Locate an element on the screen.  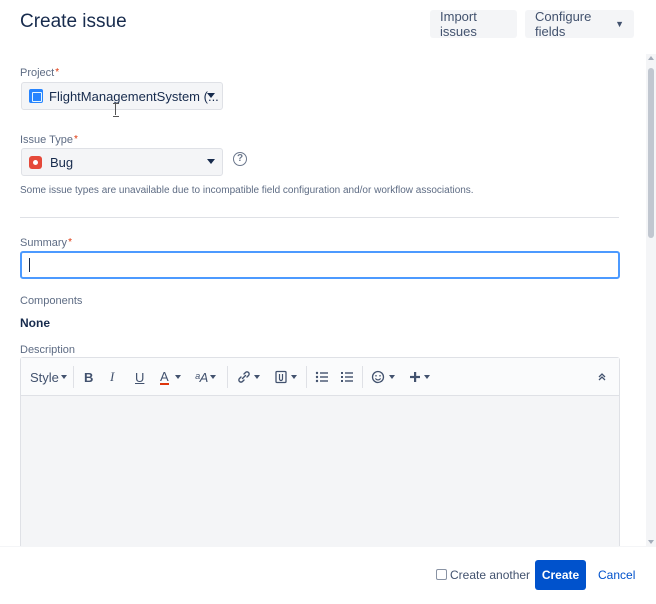
summary-label-text: Summary is located at coordinates (44, 243).